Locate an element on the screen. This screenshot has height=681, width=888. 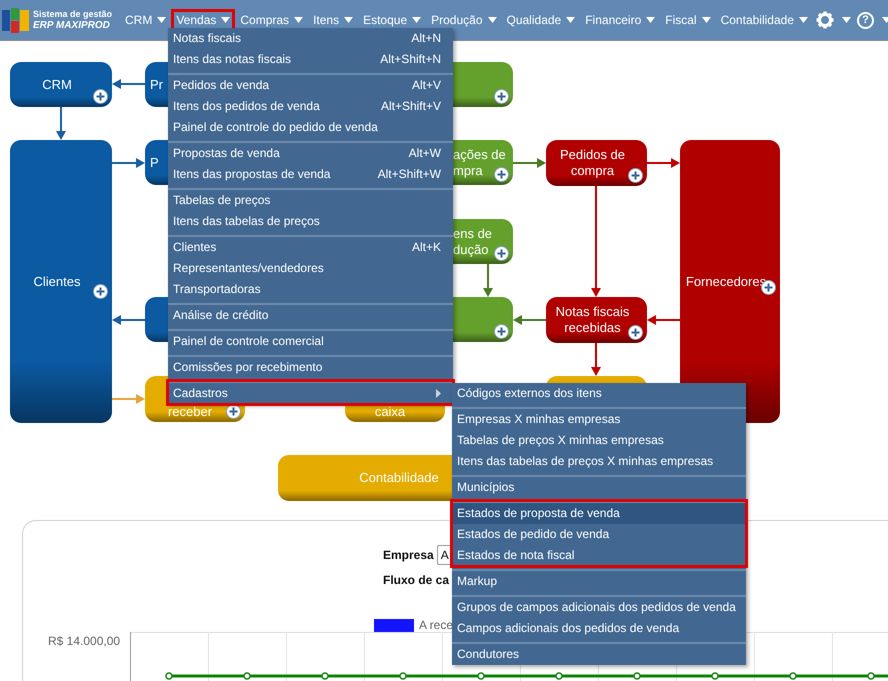
logo-title: ERP MAXIPROD is located at coordinates (72, 26).